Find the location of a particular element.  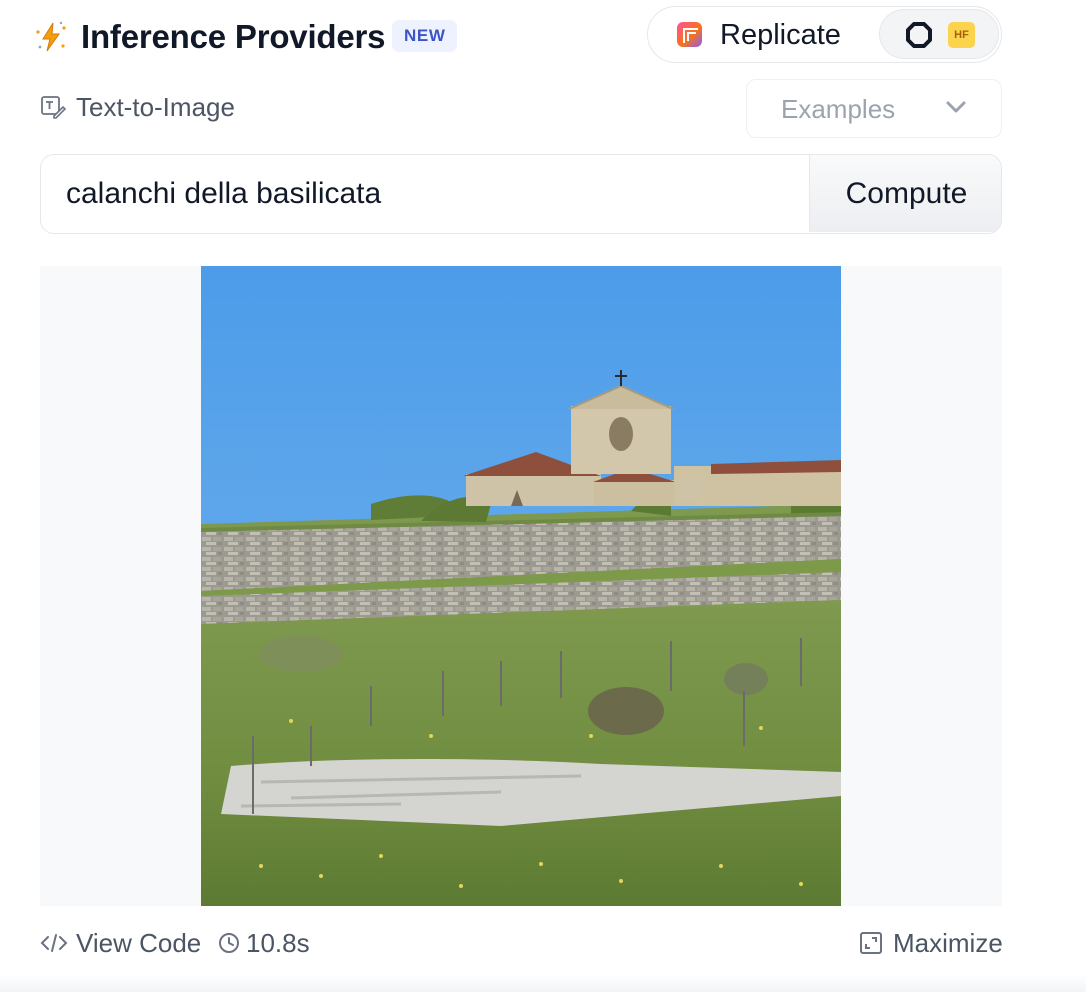

chevron-down-icon is located at coordinates (956, 107).